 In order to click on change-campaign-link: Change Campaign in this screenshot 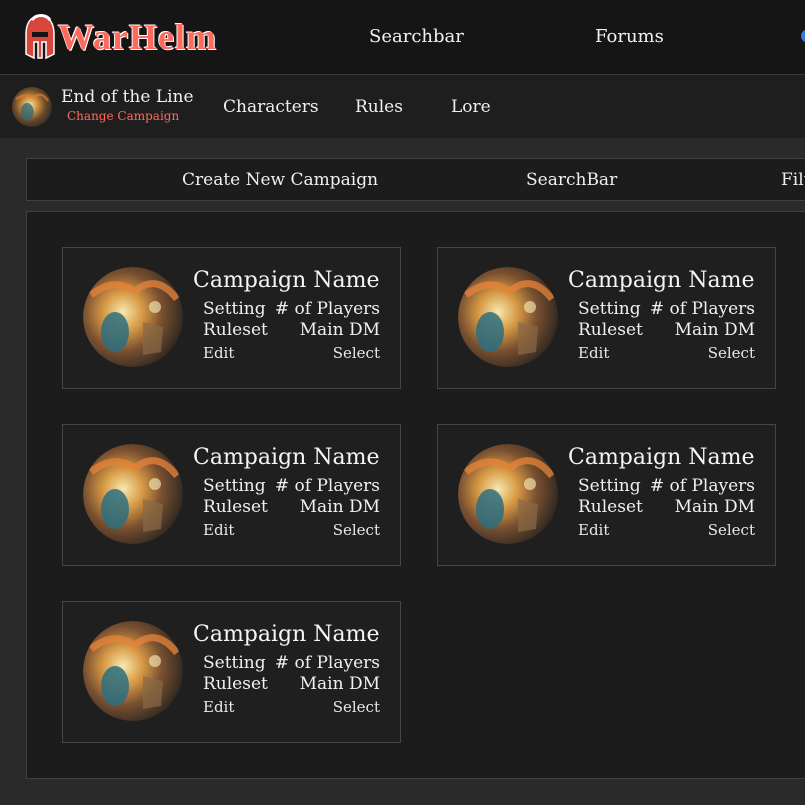, I will do `click(123, 116)`.